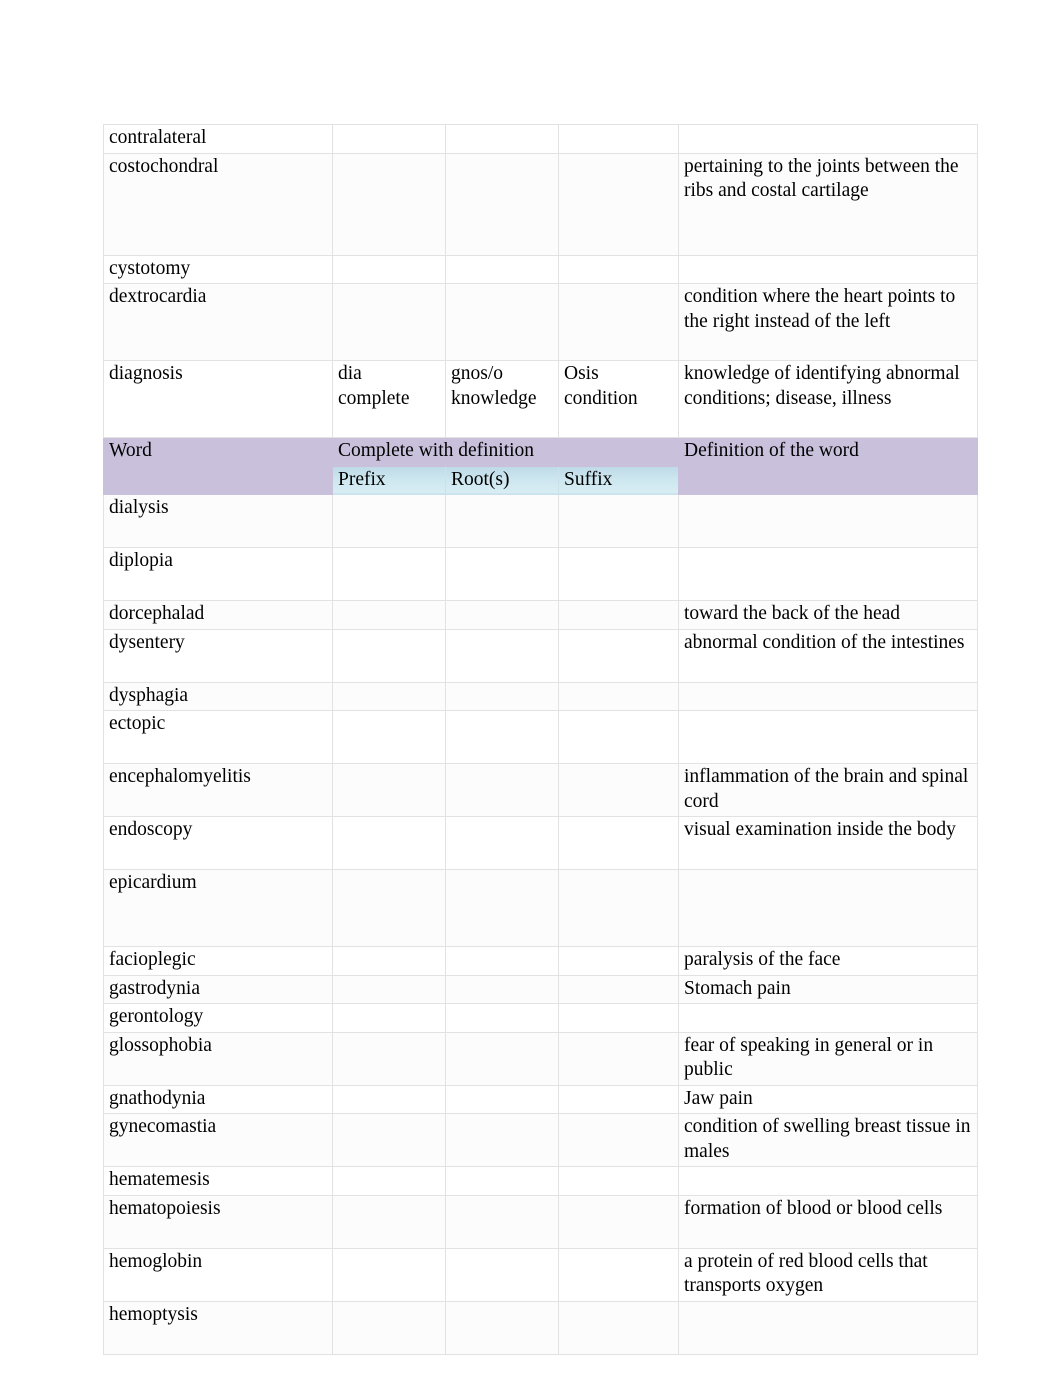 The width and height of the screenshot is (1062, 1377). I want to click on cell-word: dysentery, so click(218, 655).